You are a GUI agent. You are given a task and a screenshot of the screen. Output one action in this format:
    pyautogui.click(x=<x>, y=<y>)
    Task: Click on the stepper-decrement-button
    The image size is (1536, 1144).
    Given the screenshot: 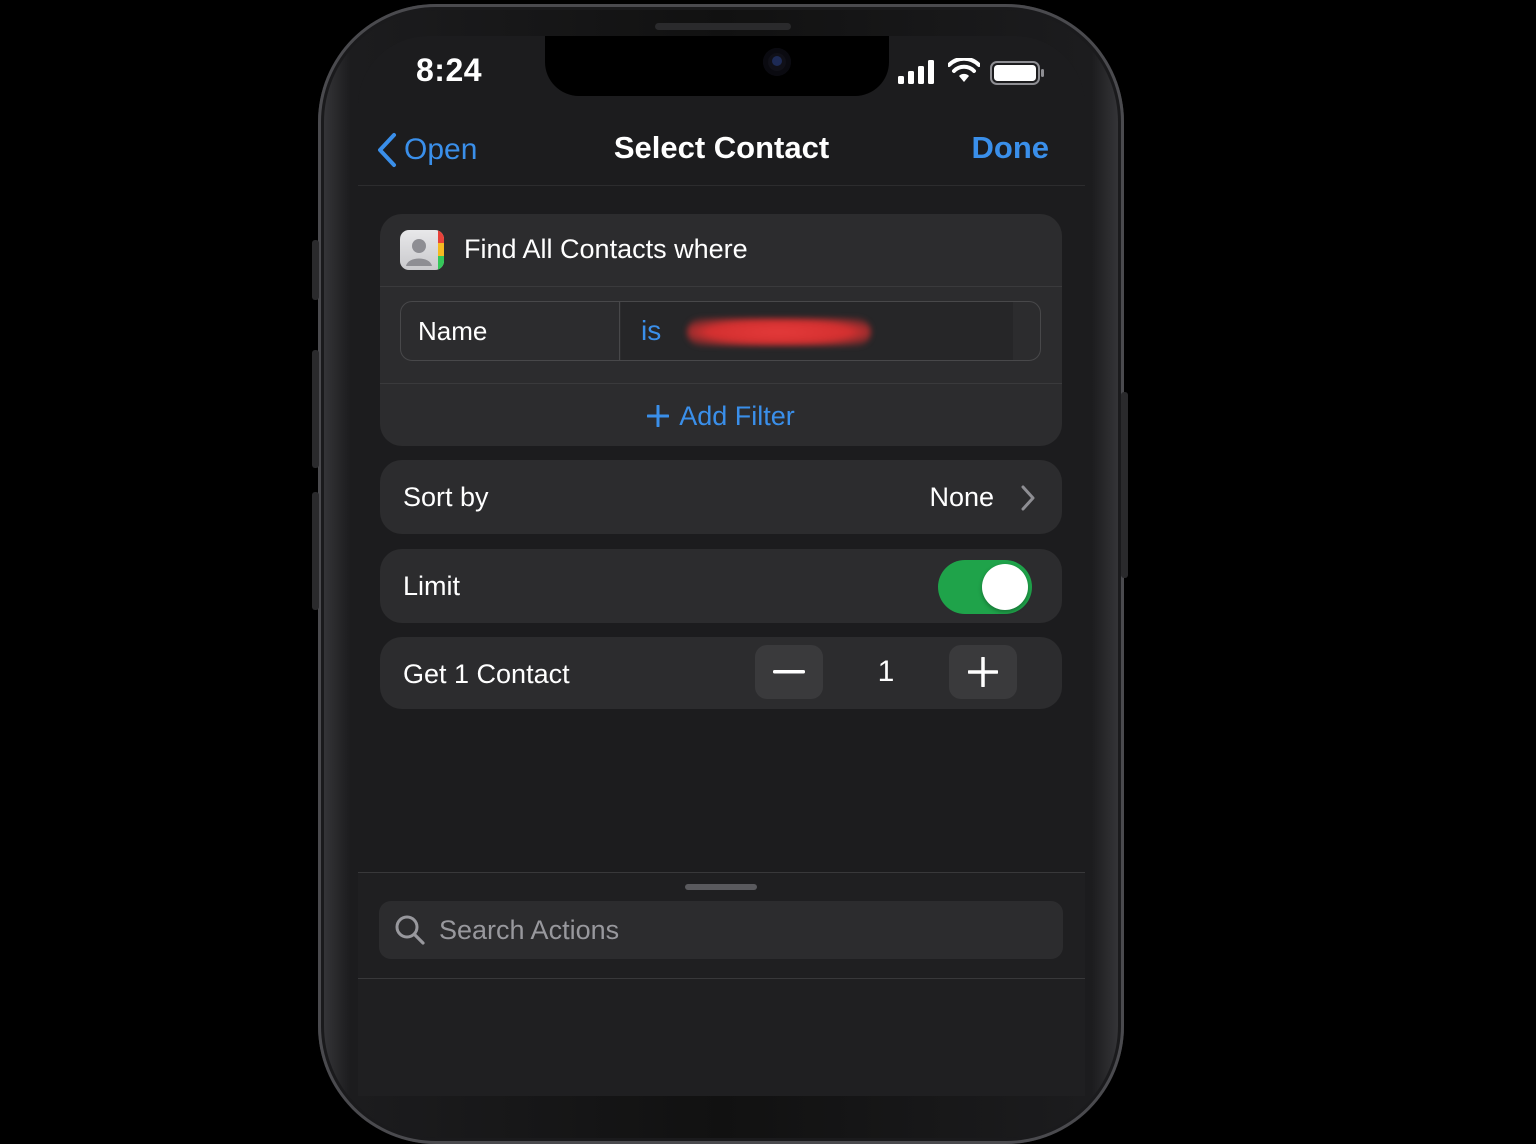 What is the action you would take?
    pyautogui.click(x=789, y=672)
    